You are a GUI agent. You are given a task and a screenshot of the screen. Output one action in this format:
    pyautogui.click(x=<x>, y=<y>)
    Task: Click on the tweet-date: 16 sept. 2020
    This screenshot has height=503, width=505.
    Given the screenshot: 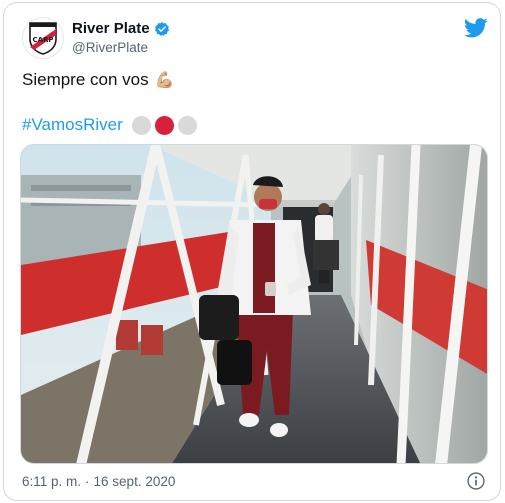 What is the action you would take?
    pyautogui.click(x=135, y=481)
    